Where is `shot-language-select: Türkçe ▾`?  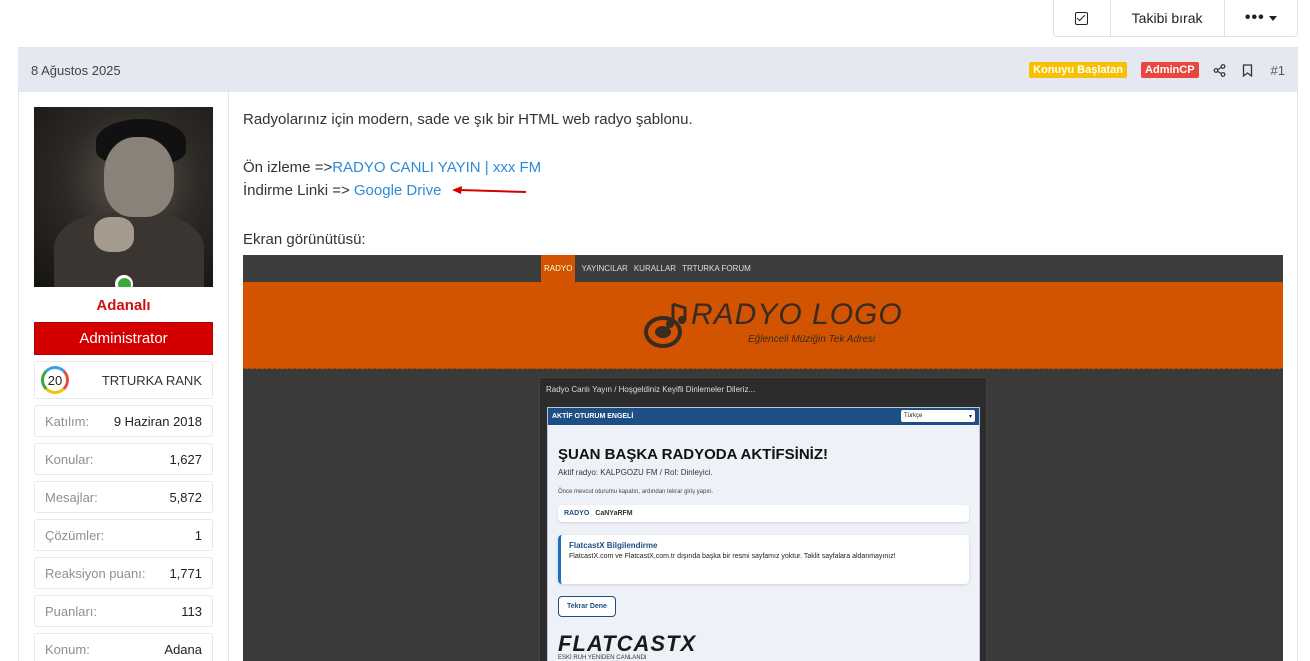 shot-language-select: Türkçe ▾ is located at coordinates (938, 416).